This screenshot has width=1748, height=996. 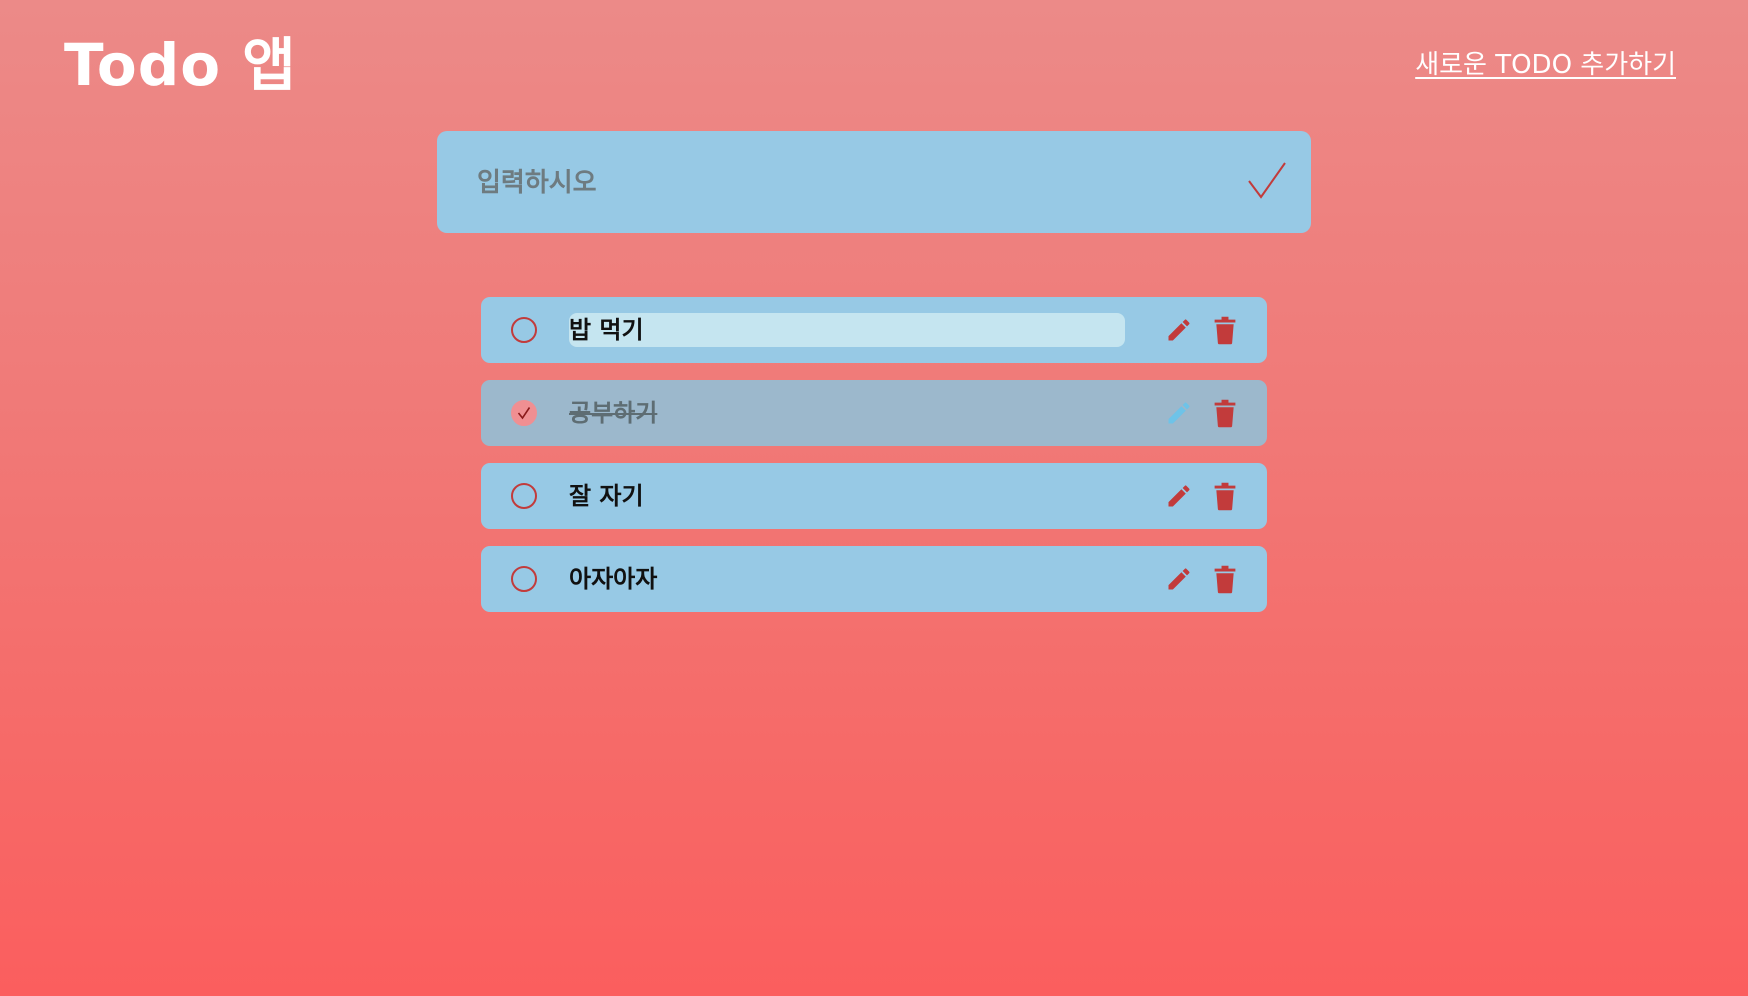 I want to click on todo-item: 밥 먹기, so click(x=874, y=330).